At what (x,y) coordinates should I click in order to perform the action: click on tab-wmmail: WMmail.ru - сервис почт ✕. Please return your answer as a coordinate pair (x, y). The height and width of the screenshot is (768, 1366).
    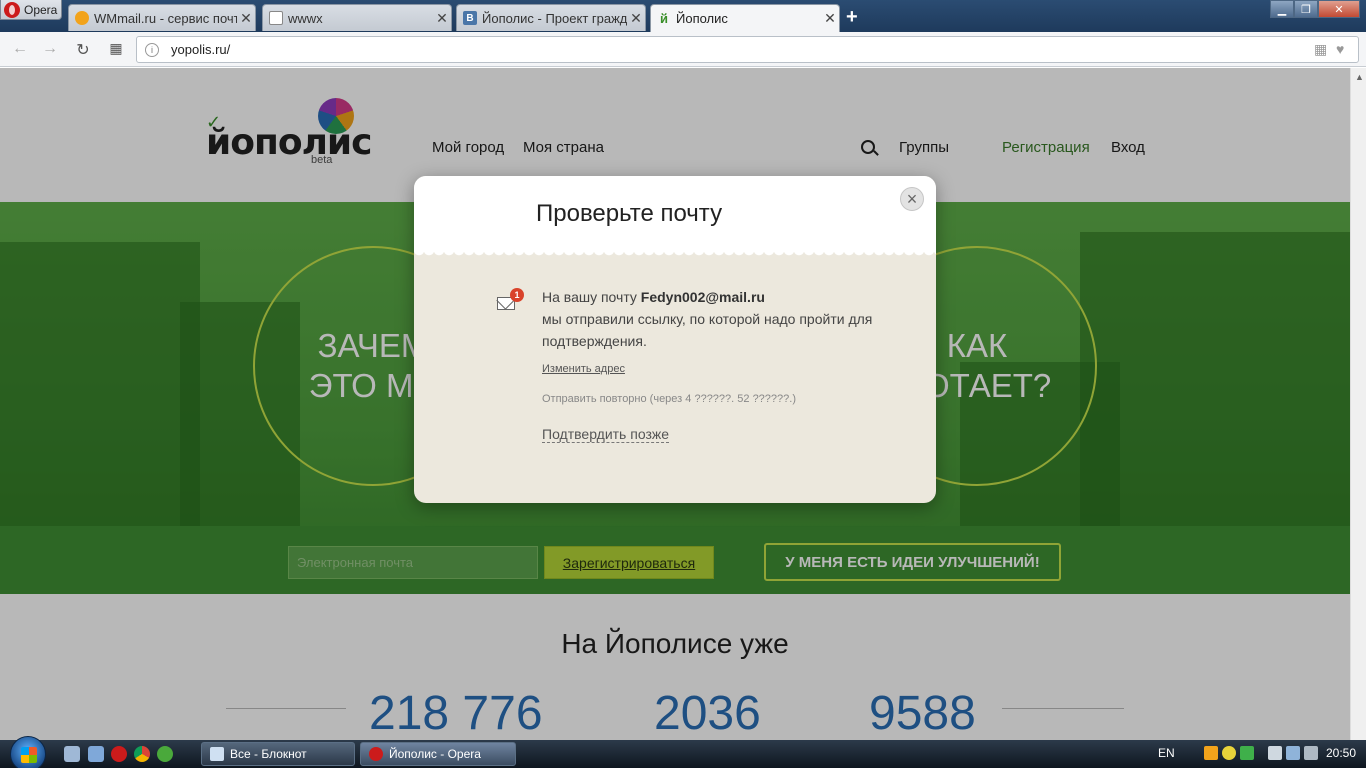
    Looking at the image, I should click on (162, 17).